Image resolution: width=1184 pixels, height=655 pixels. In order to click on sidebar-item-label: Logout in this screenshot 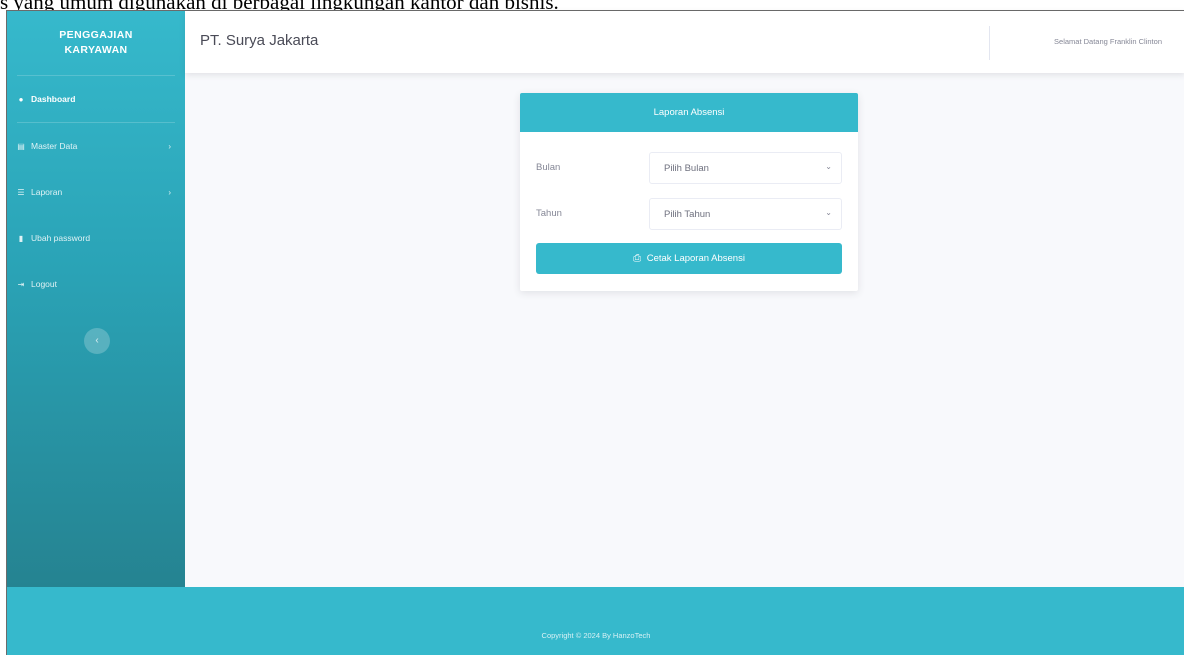, I will do `click(44, 284)`.